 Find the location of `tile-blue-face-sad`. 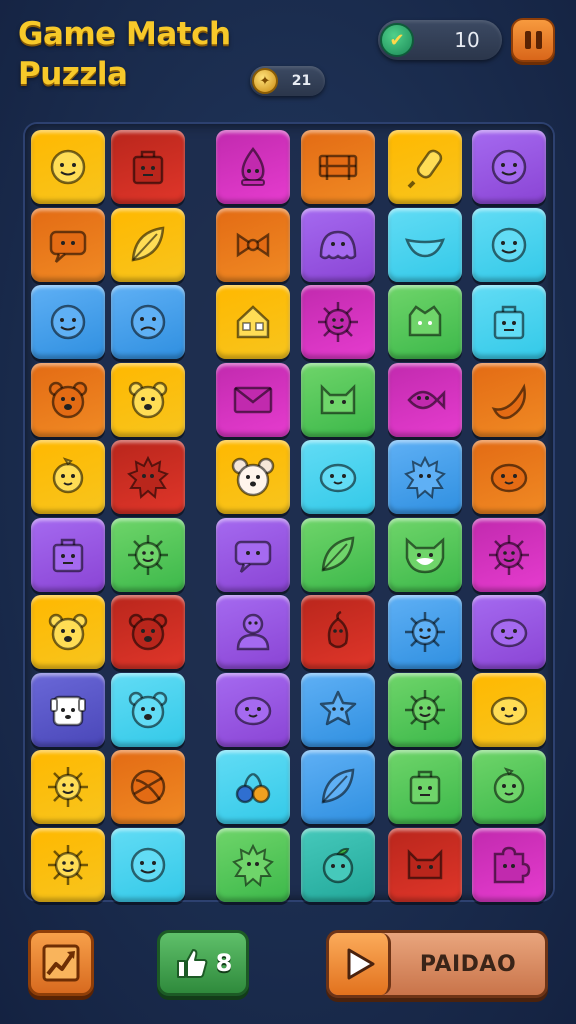

tile-blue-face-sad is located at coordinates (148, 322).